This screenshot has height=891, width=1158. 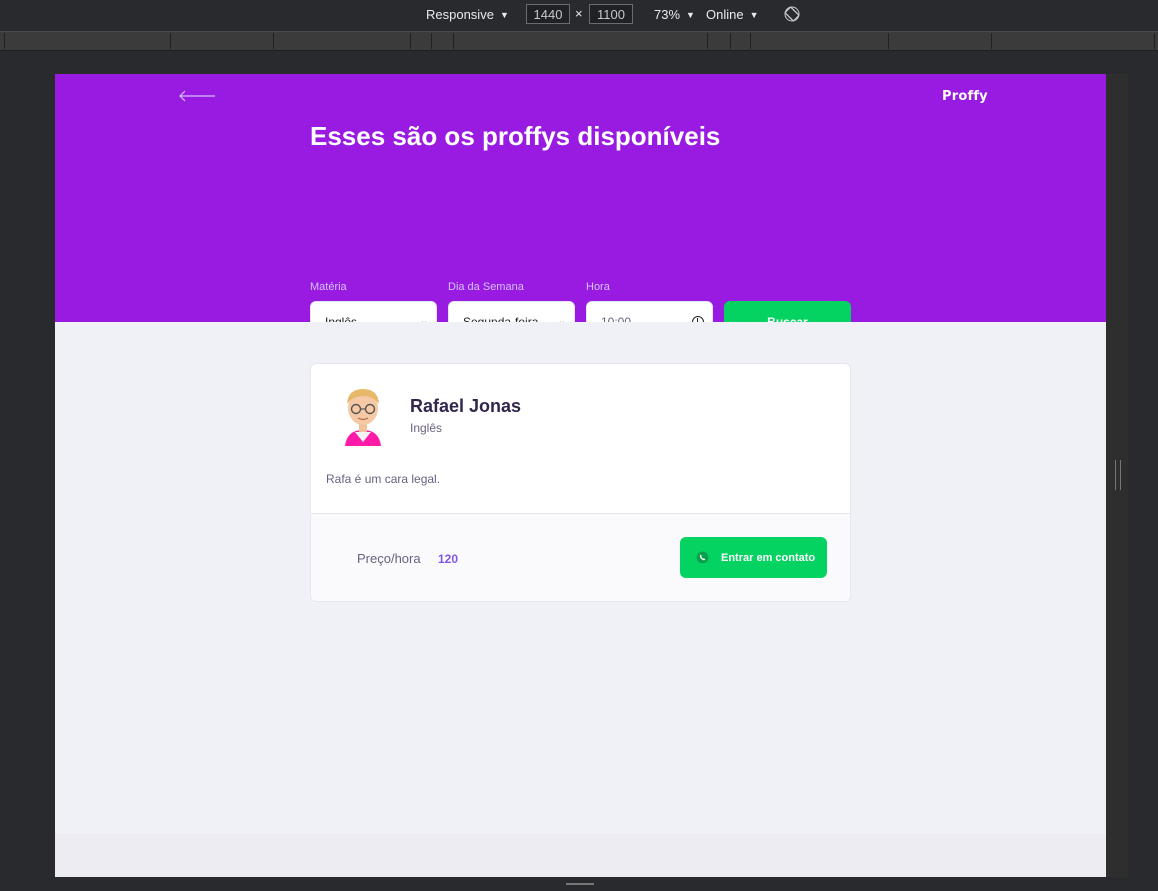 What do you see at coordinates (426, 428) in the screenshot?
I see `teacher-subject: Inglês` at bounding box center [426, 428].